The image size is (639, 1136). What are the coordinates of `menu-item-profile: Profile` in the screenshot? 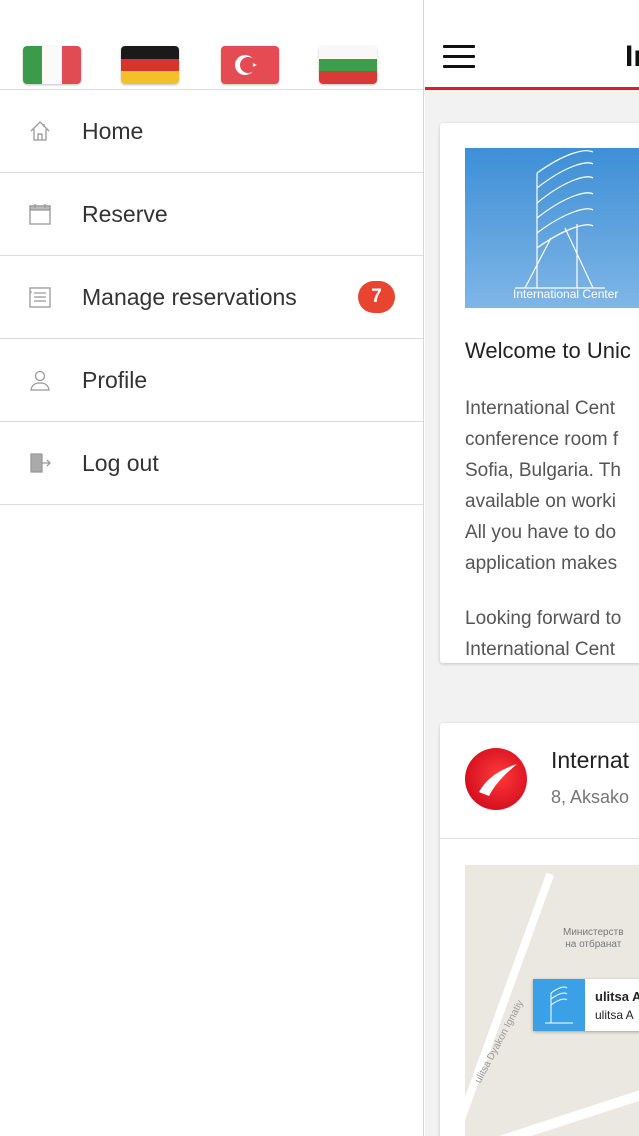 It's located at (211, 380).